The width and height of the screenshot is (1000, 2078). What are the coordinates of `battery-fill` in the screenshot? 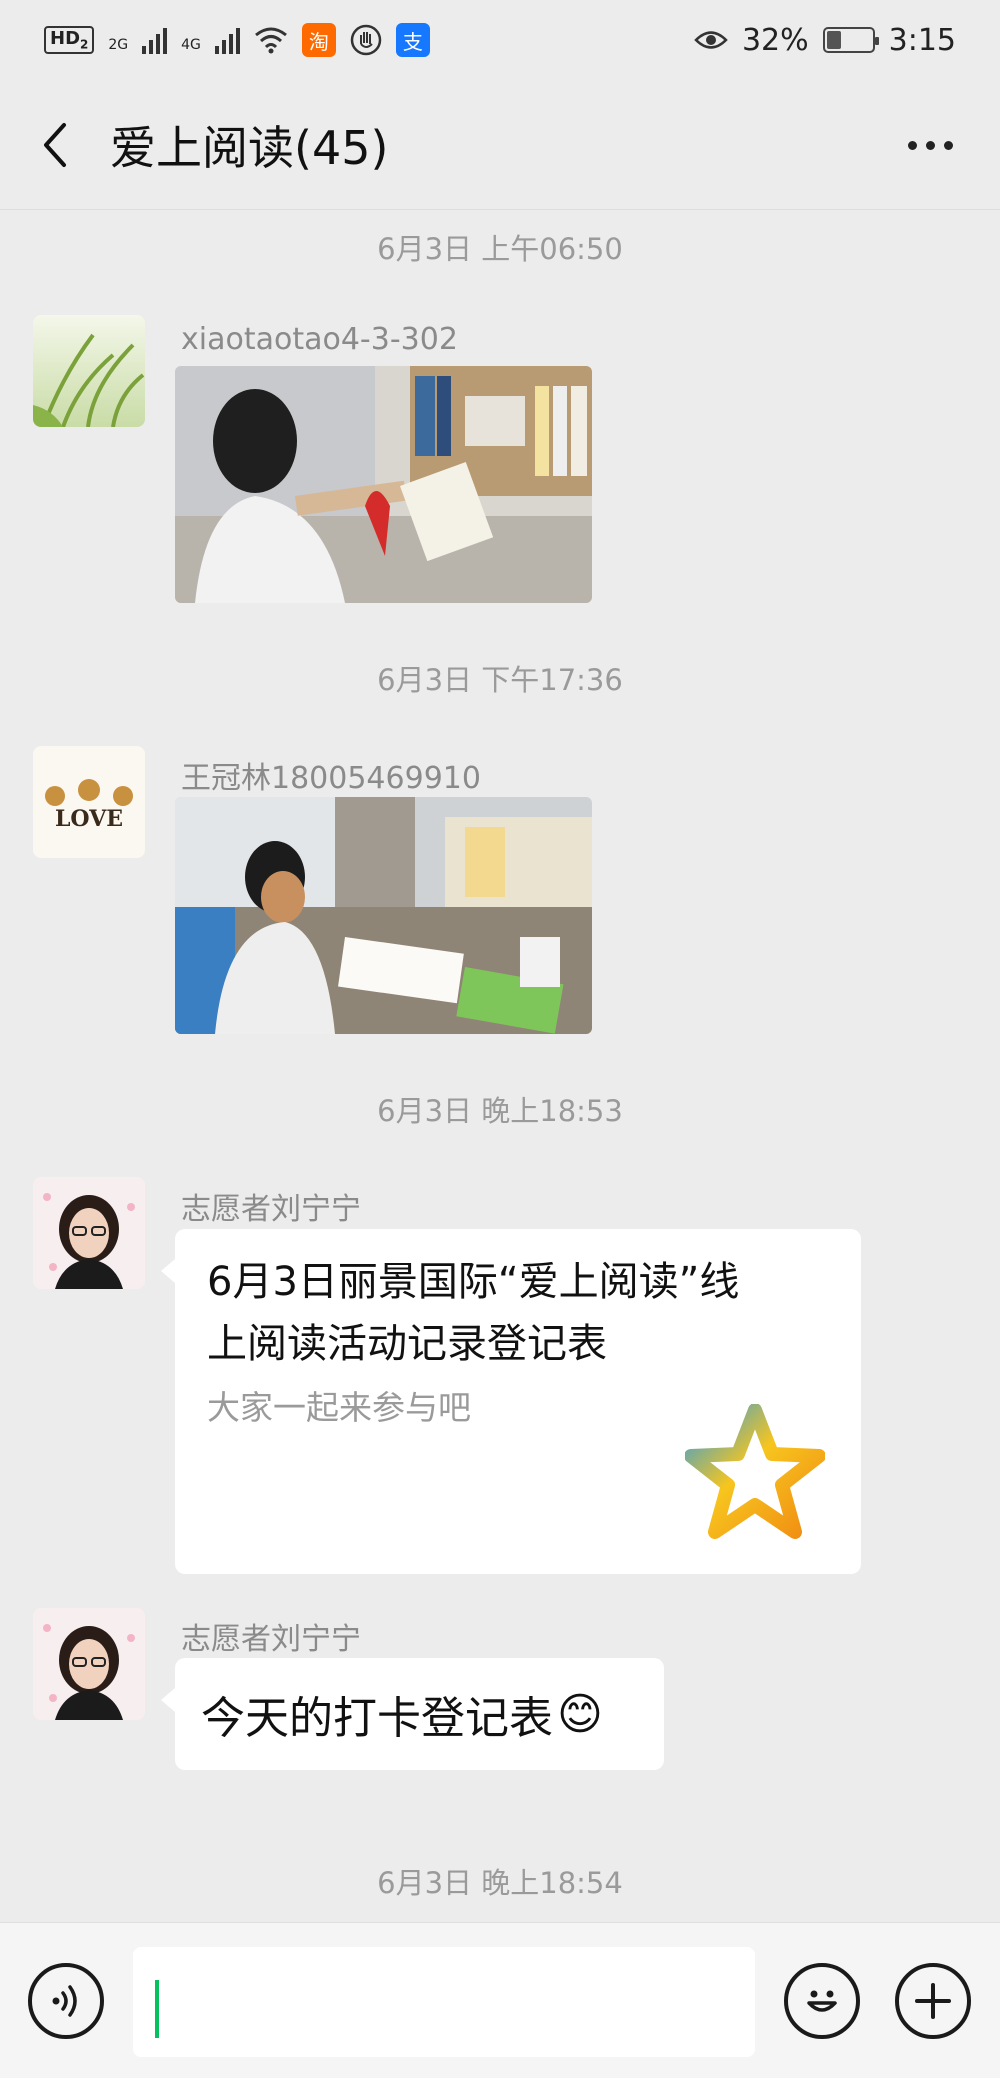 It's located at (833, 40).